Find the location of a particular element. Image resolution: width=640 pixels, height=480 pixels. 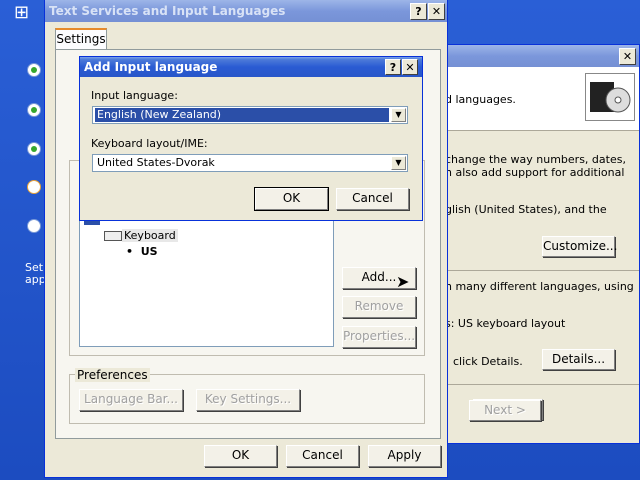

wizard-paragraph5: s: US keyboard layout is located at coordinates (505, 323).